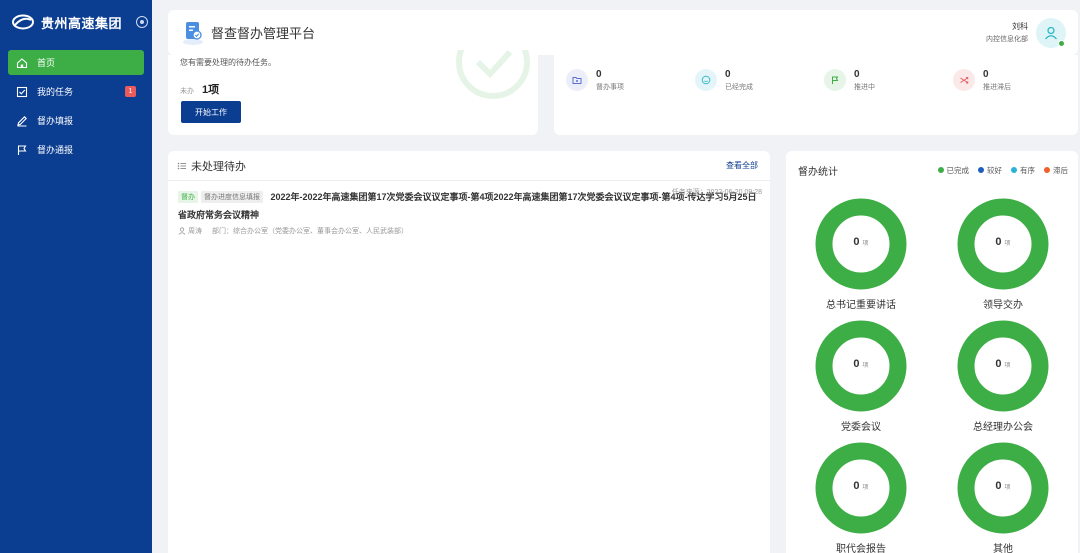 The image size is (1080, 553). Describe the element at coordinates (228, 62) in the screenshot. I see `welcome-message: 您有需要处理的待办任务。` at that location.